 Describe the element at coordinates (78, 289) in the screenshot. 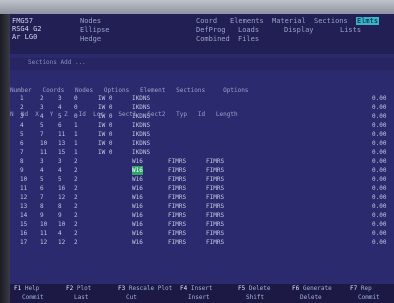

I see `fkey-plot: F2 Plot` at that location.